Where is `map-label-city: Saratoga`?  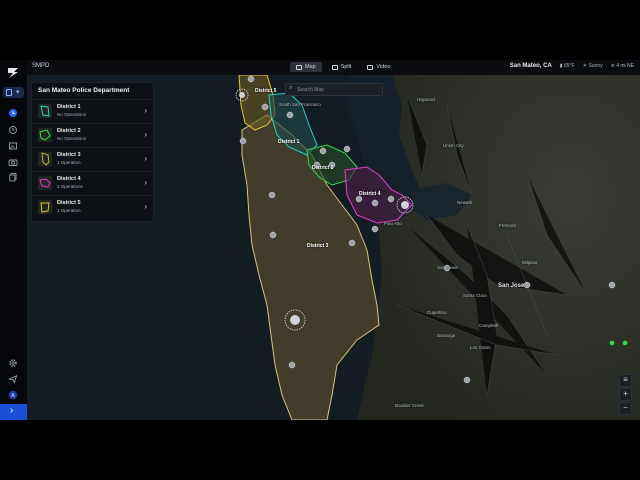 map-label-city: Saratoga is located at coordinates (446, 335).